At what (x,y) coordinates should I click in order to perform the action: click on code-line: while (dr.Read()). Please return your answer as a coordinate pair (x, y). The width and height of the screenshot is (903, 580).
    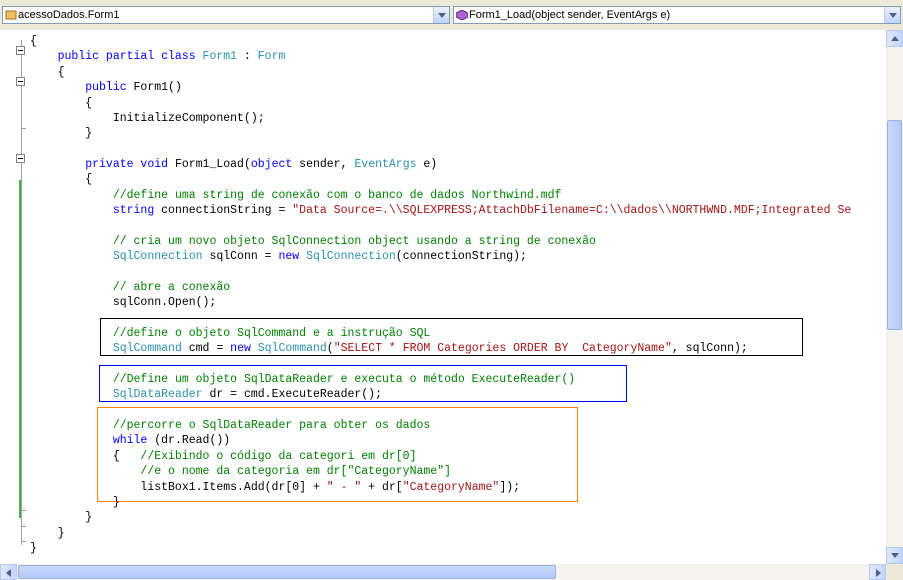
    Looking at the image, I should click on (130, 440).